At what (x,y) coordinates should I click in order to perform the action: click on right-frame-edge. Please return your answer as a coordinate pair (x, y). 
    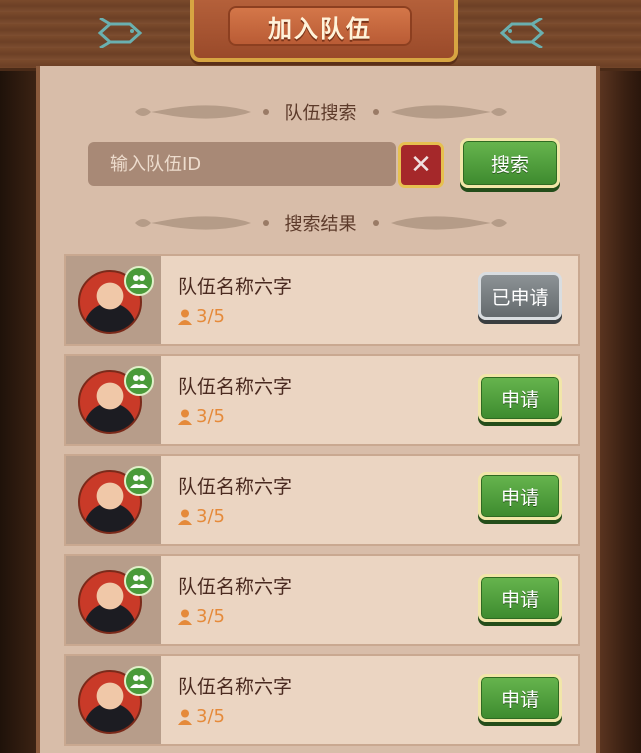
    Looking at the image, I should click on (620, 406).